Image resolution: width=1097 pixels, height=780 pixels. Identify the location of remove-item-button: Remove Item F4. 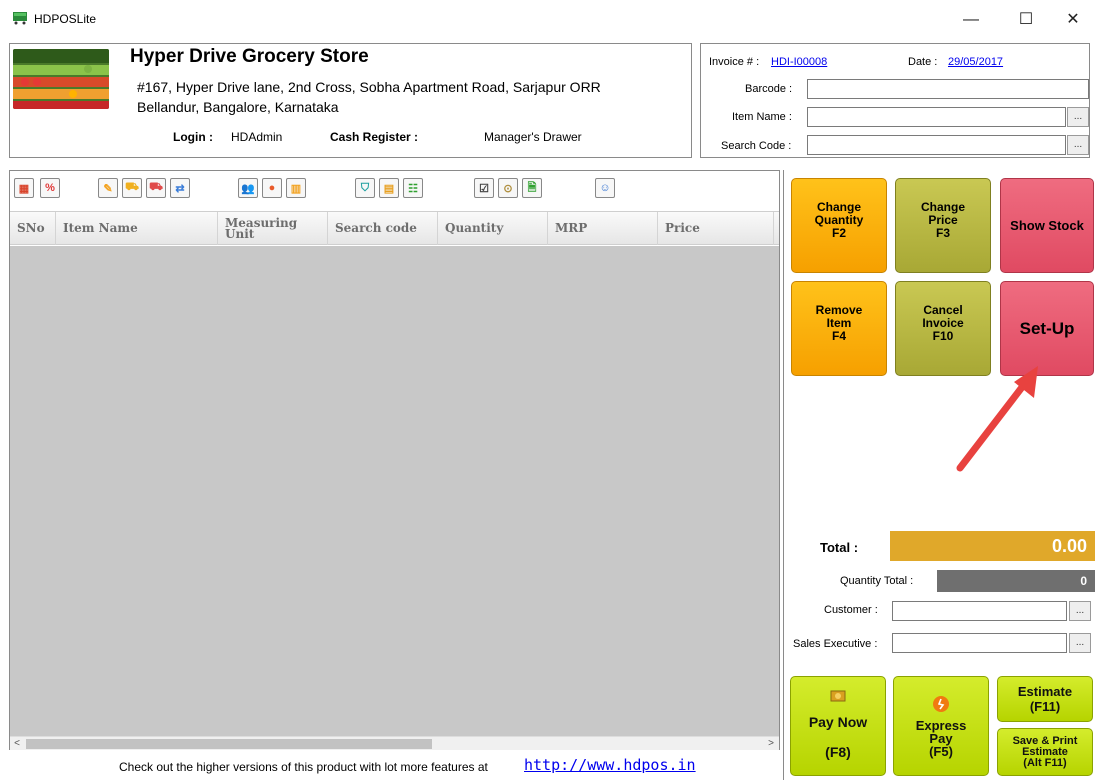
(839, 328).